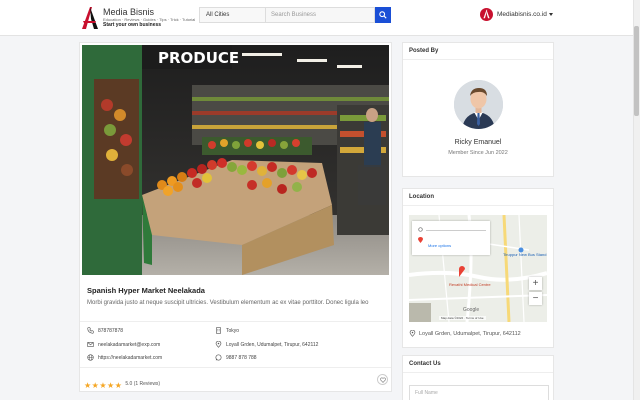 The height and width of the screenshot is (400, 640). What do you see at coordinates (198, 58) in the screenshot?
I see `hero-produce-sign: PRODUCE` at bounding box center [198, 58].